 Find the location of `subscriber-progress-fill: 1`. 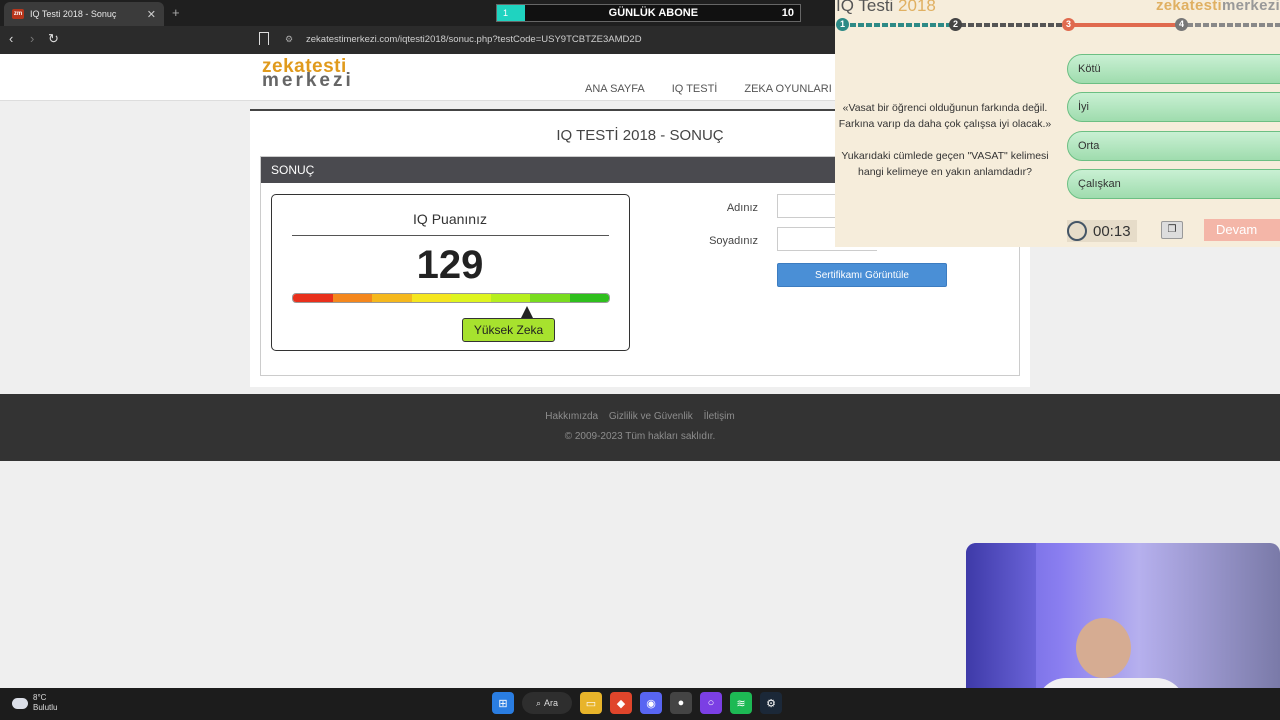

subscriber-progress-fill: 1 is located at coordinates (511, 13).